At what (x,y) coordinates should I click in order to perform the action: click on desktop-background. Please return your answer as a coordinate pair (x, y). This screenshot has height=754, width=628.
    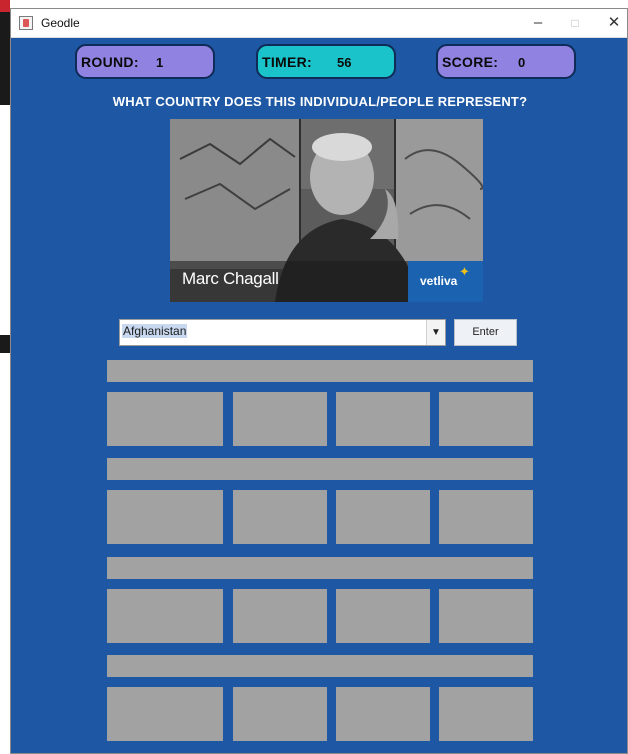
    Looking at the image, I should click on (5, 377).